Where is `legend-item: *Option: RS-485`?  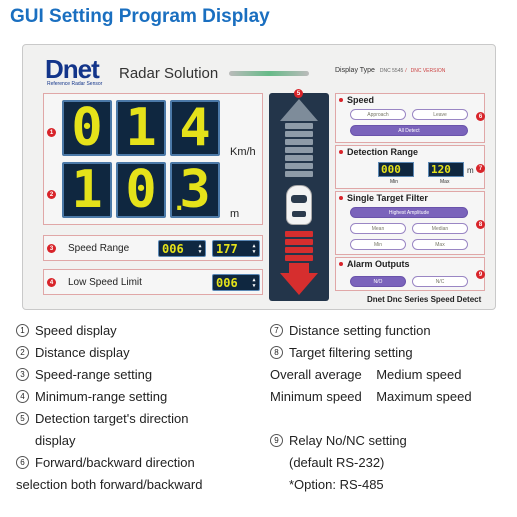 legend-item: *Option: RS-485 is located at coordinates (371, 485).